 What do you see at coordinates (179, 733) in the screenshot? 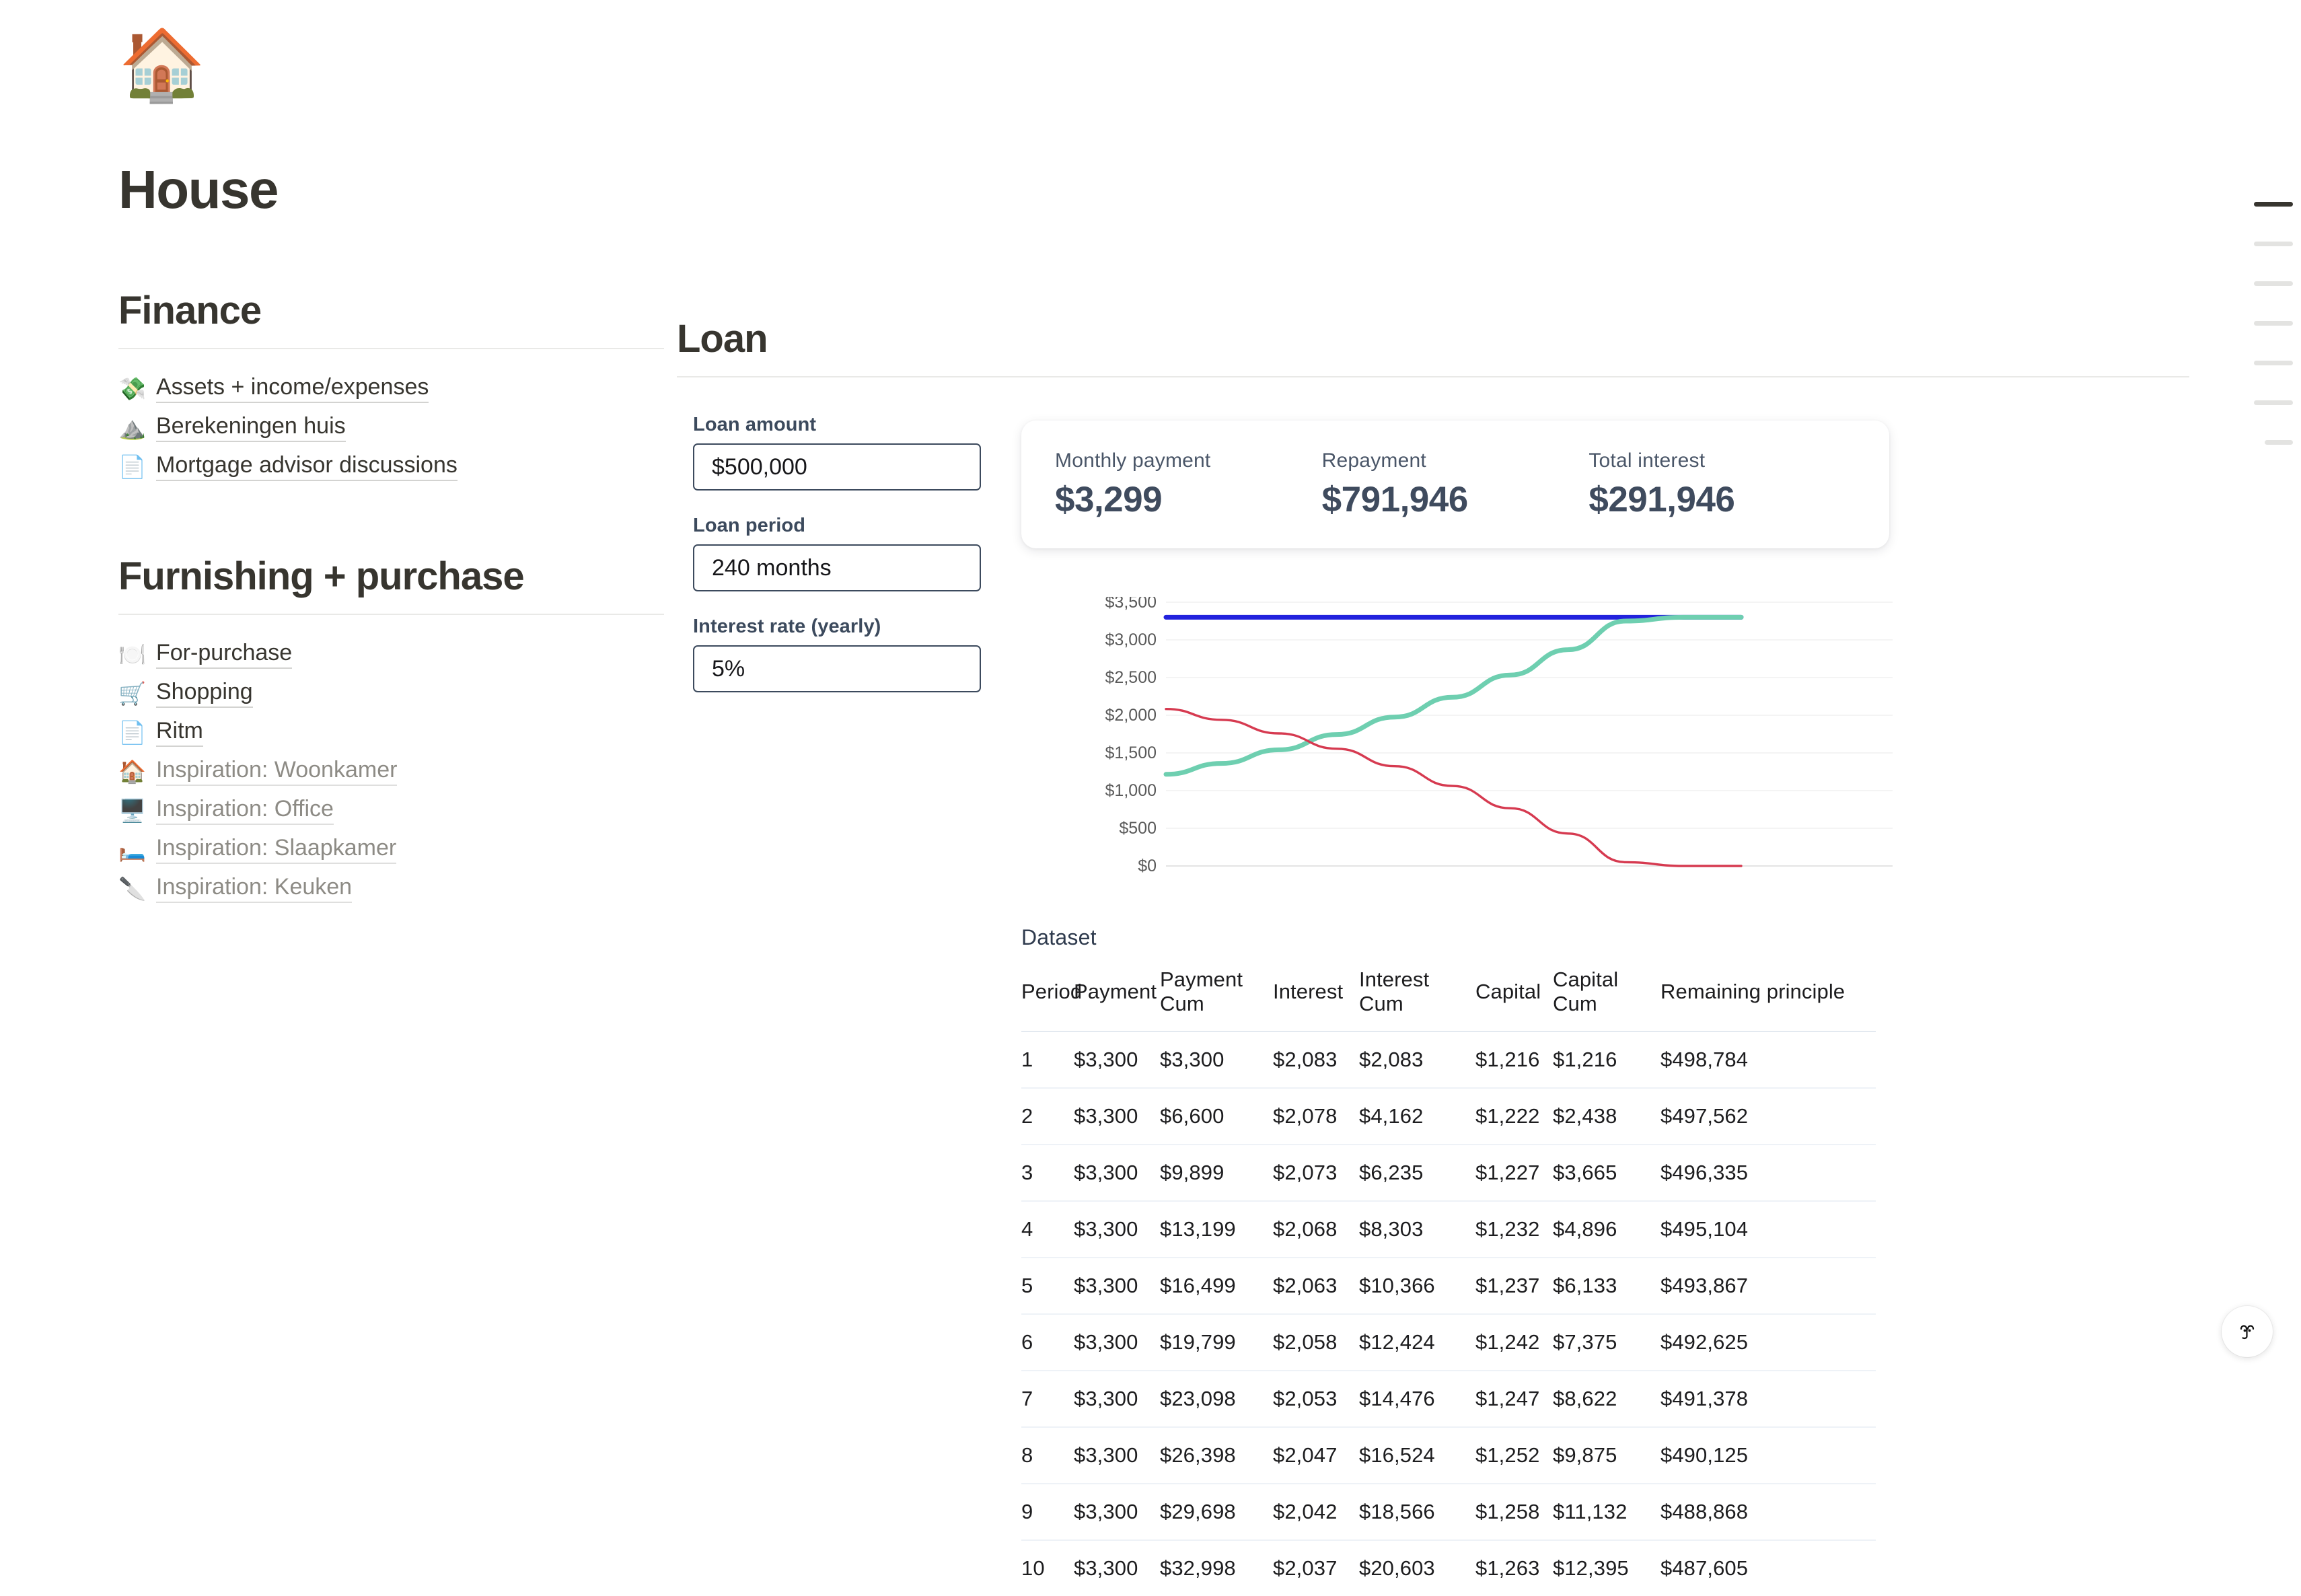
I see `sidebar-item-label: Ritm` at bounding box center [179, 733].